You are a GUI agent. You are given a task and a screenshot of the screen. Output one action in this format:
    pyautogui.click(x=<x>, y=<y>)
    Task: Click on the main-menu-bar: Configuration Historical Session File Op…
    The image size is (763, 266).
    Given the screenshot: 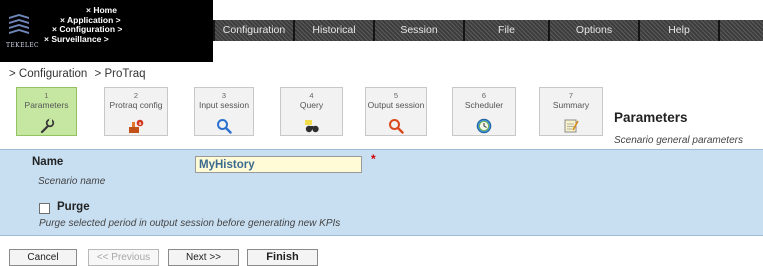 What is the action you would take?
    pyautogui.click(x=488, y=30)
    